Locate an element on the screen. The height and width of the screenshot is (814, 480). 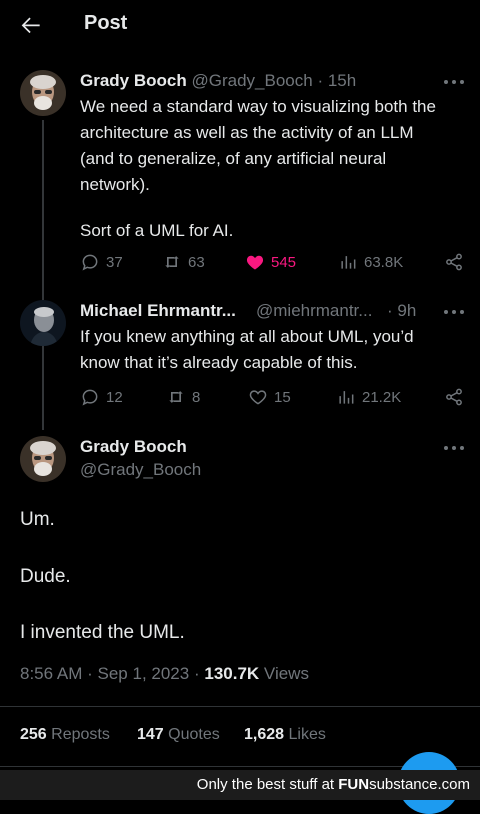
action-bar: 12 8 15 21.2K is located at coordinates (275, 397).